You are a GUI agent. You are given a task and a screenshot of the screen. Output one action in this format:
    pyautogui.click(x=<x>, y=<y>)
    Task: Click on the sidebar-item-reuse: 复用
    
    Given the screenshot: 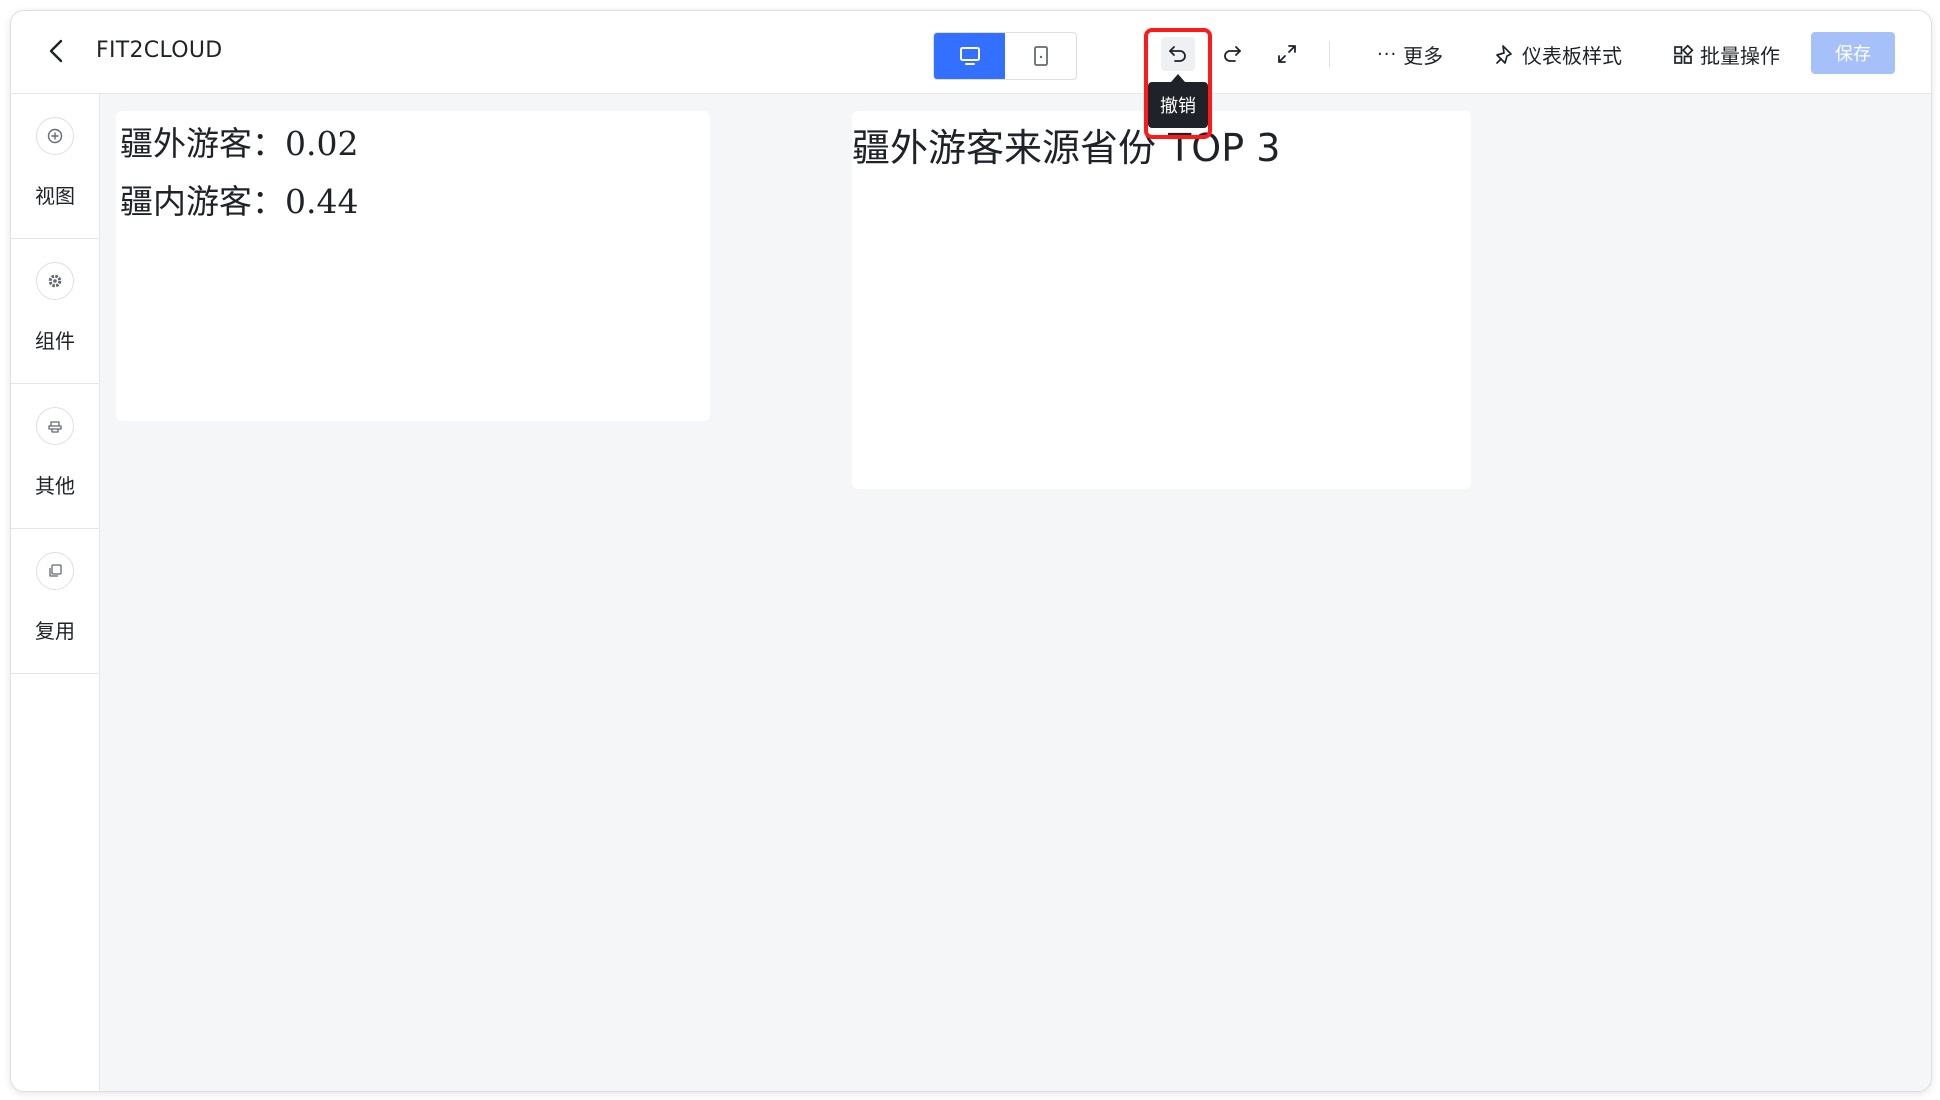 What is the action you would take?
    pyautogui.click(x=55, y=601)
    